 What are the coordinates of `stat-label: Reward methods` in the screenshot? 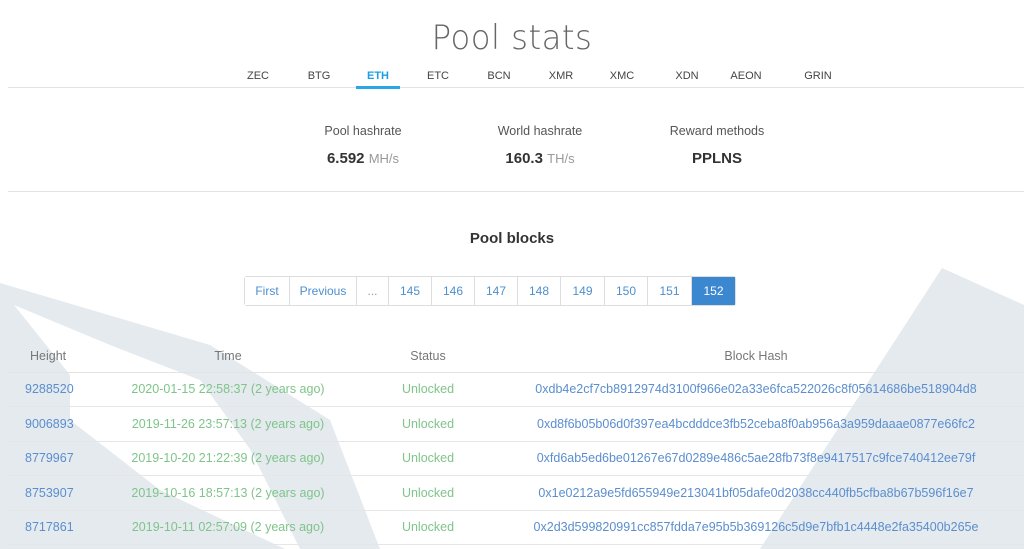 It's located at (717, 131).